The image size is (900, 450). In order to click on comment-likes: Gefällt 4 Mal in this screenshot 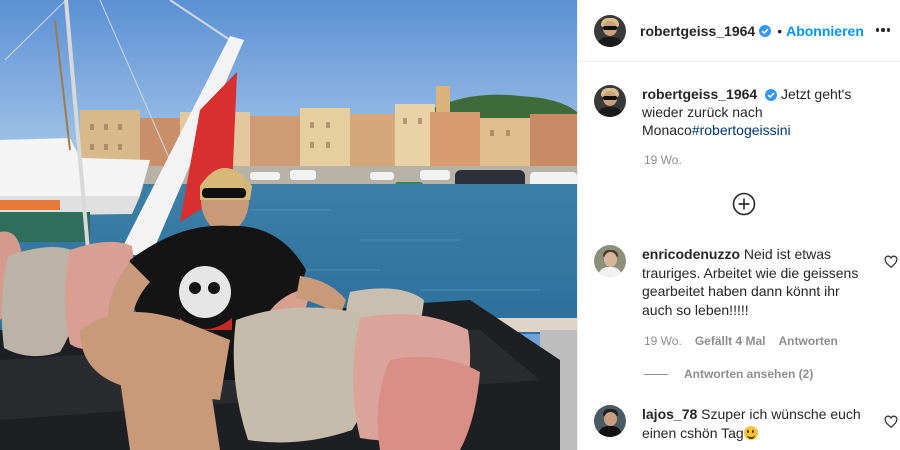, I will do `click(730, 341)`.